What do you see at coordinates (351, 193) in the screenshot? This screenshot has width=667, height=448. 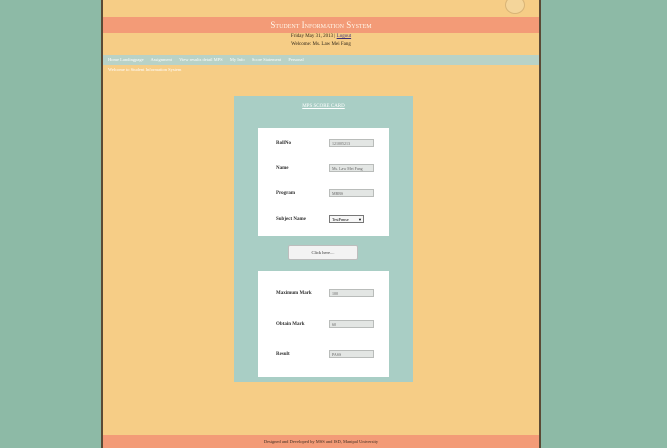 I see `program-field: MBBS` at bounding box center [351, 193].